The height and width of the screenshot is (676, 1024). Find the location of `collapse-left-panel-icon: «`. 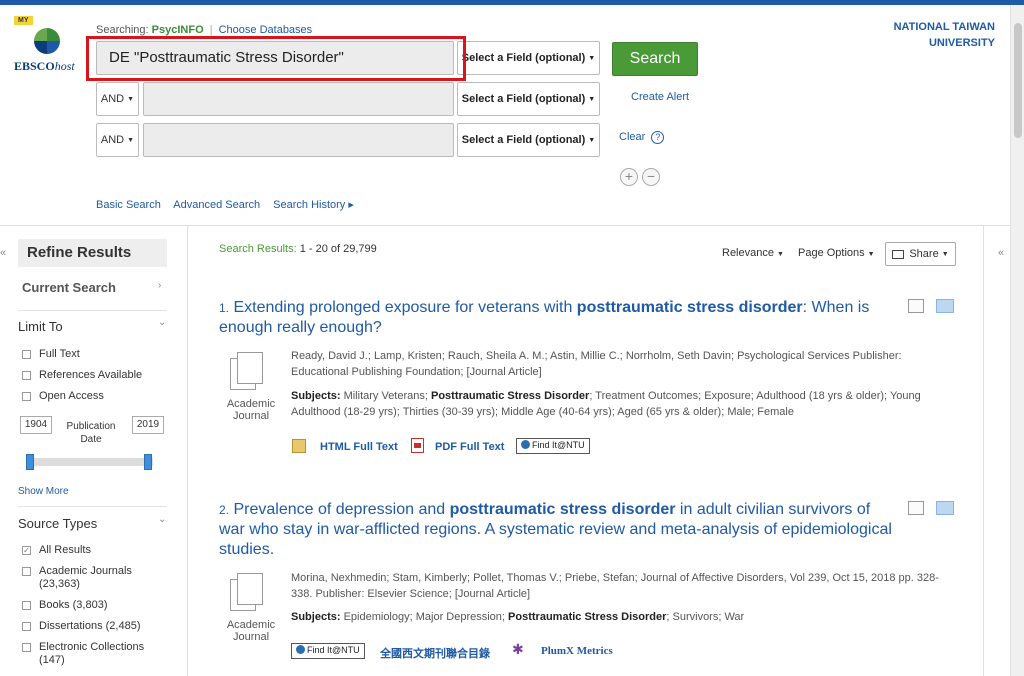

collapse-left-panel-icon: « is located at coordinates (3, 253).